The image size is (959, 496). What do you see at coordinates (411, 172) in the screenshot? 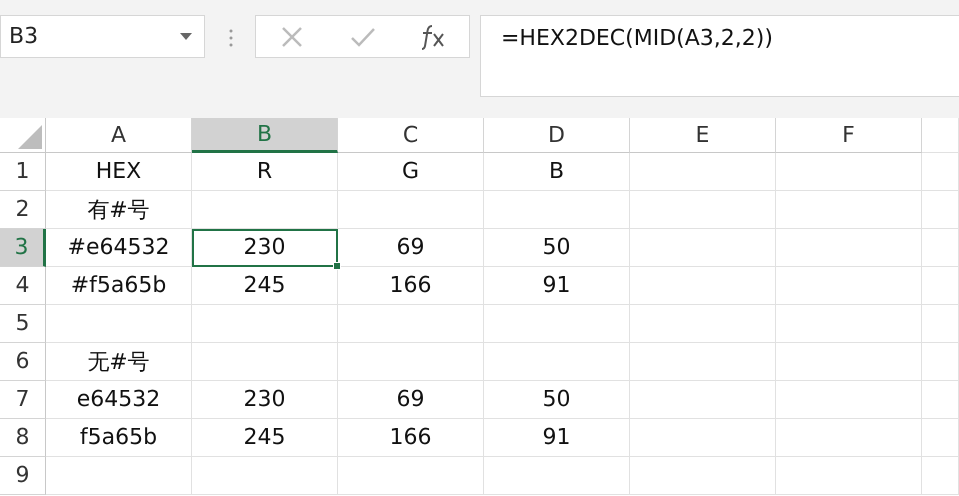
I see `table-cell: G` at bounding box center [411, 172].